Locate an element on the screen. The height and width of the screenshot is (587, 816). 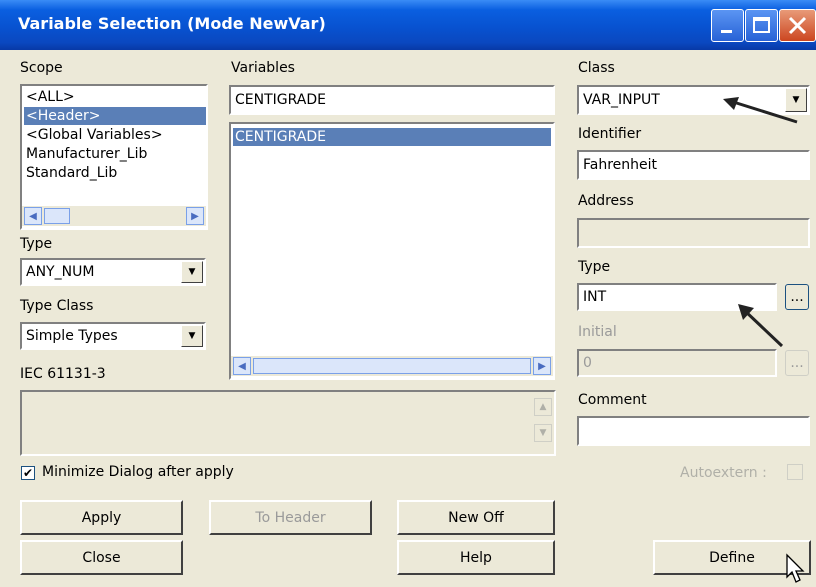
address-label: Address is located at coordinates (606, 201).